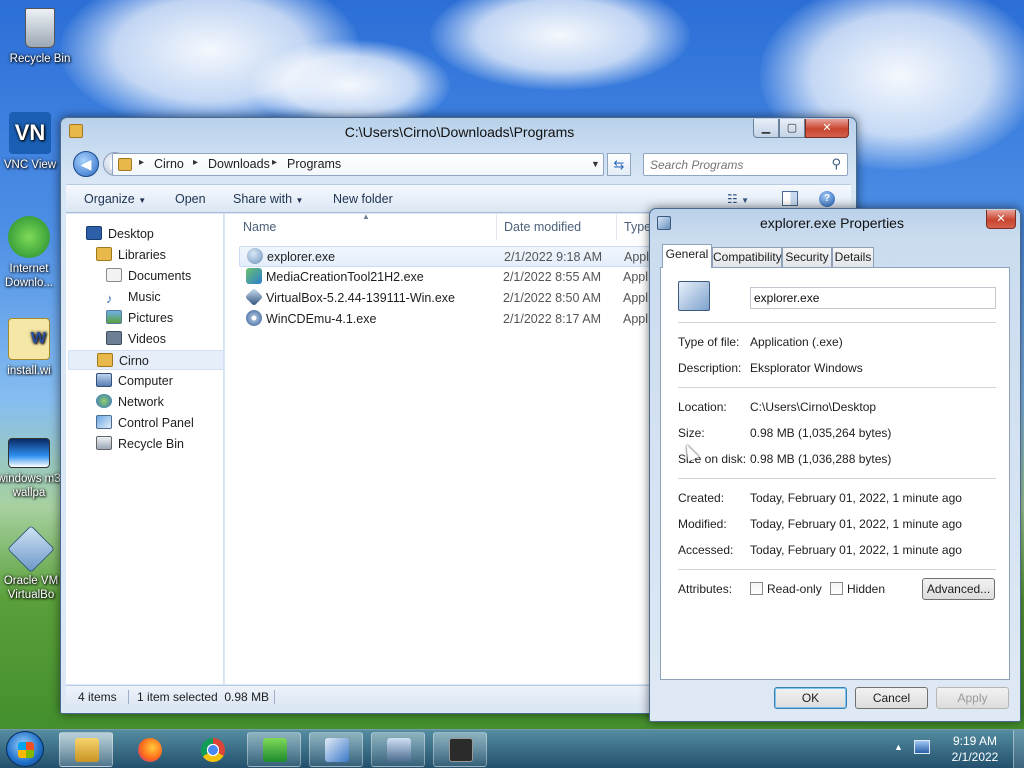 The width and height of the screenshot is (1024, 768). Describe the element at coordinates (701, 498) in the screenshot. I see `created-label: Created:` at that location.